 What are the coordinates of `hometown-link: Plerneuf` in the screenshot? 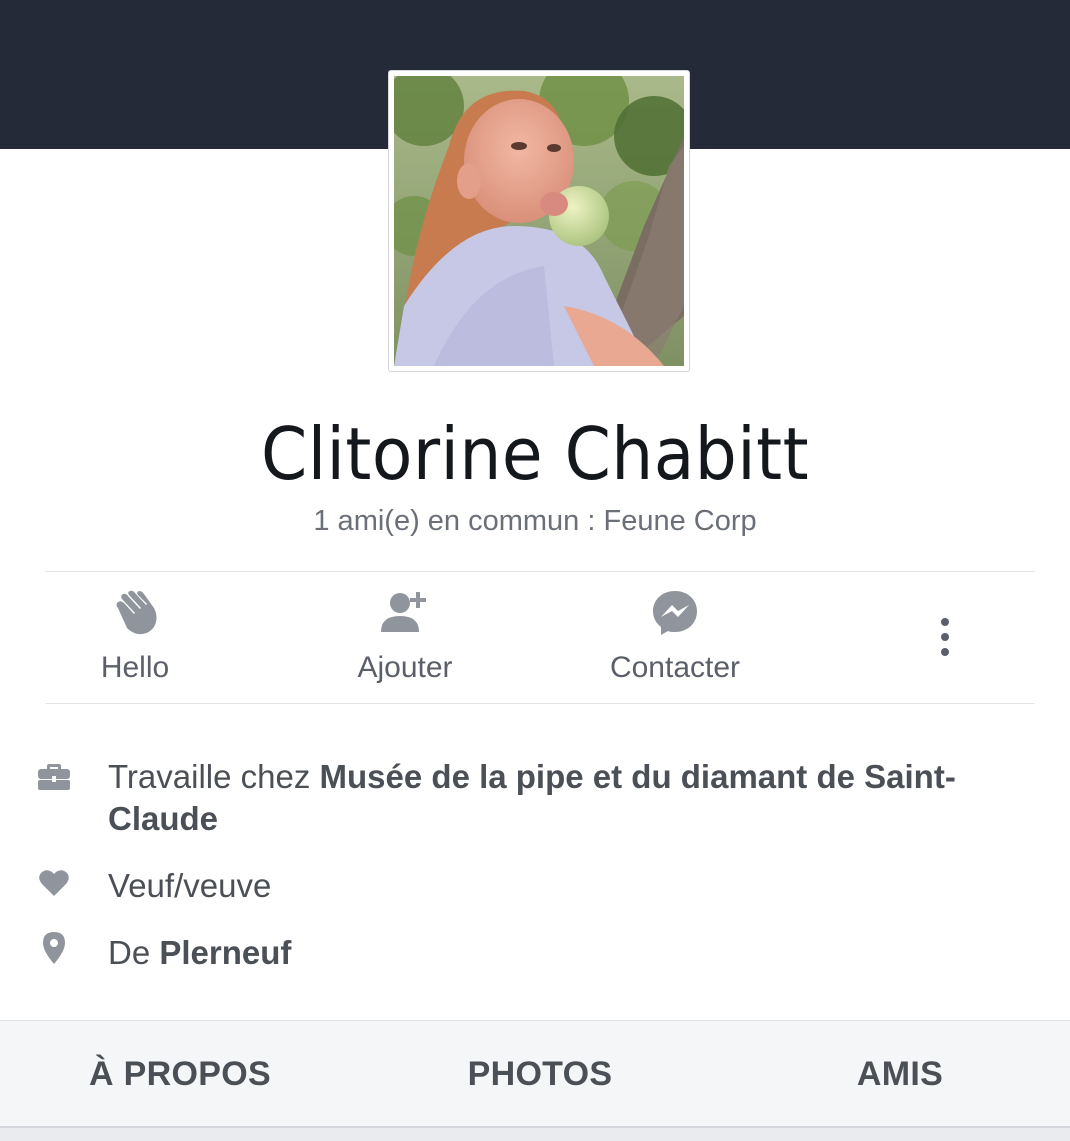 It's located at (225, 952).